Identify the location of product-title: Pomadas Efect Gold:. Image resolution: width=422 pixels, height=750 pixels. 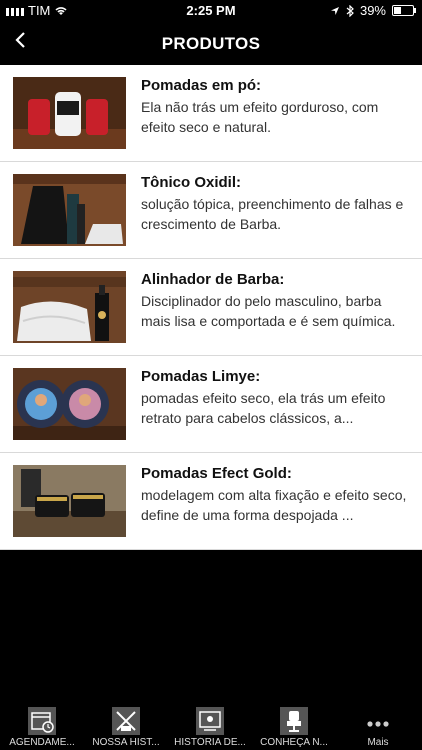
(216, 473).